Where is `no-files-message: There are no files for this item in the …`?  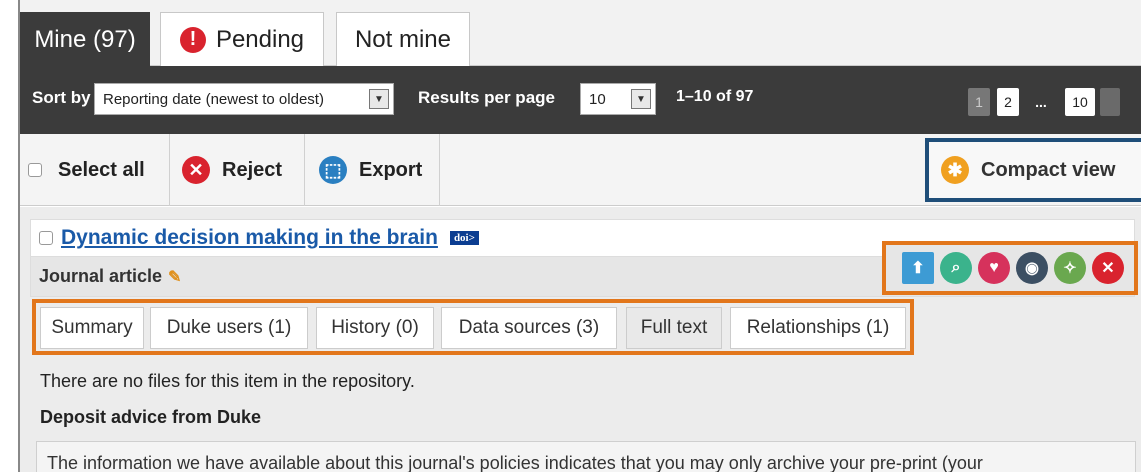
no-files-message: There are no files for this item in the … is located at coordinates (227, 381).